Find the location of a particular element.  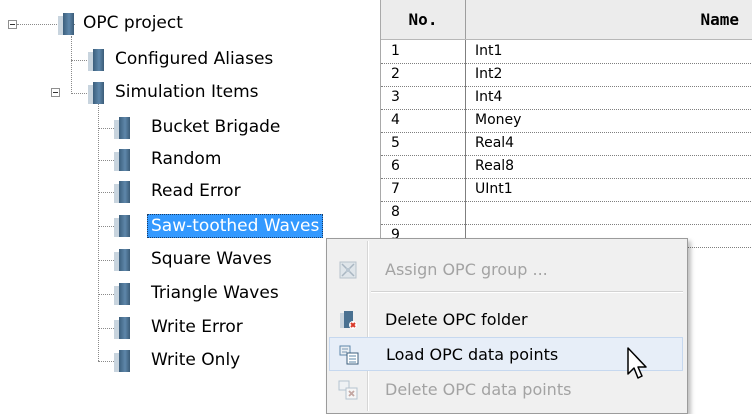

delete-datapoints-icon is located at coordinates (348, 390).